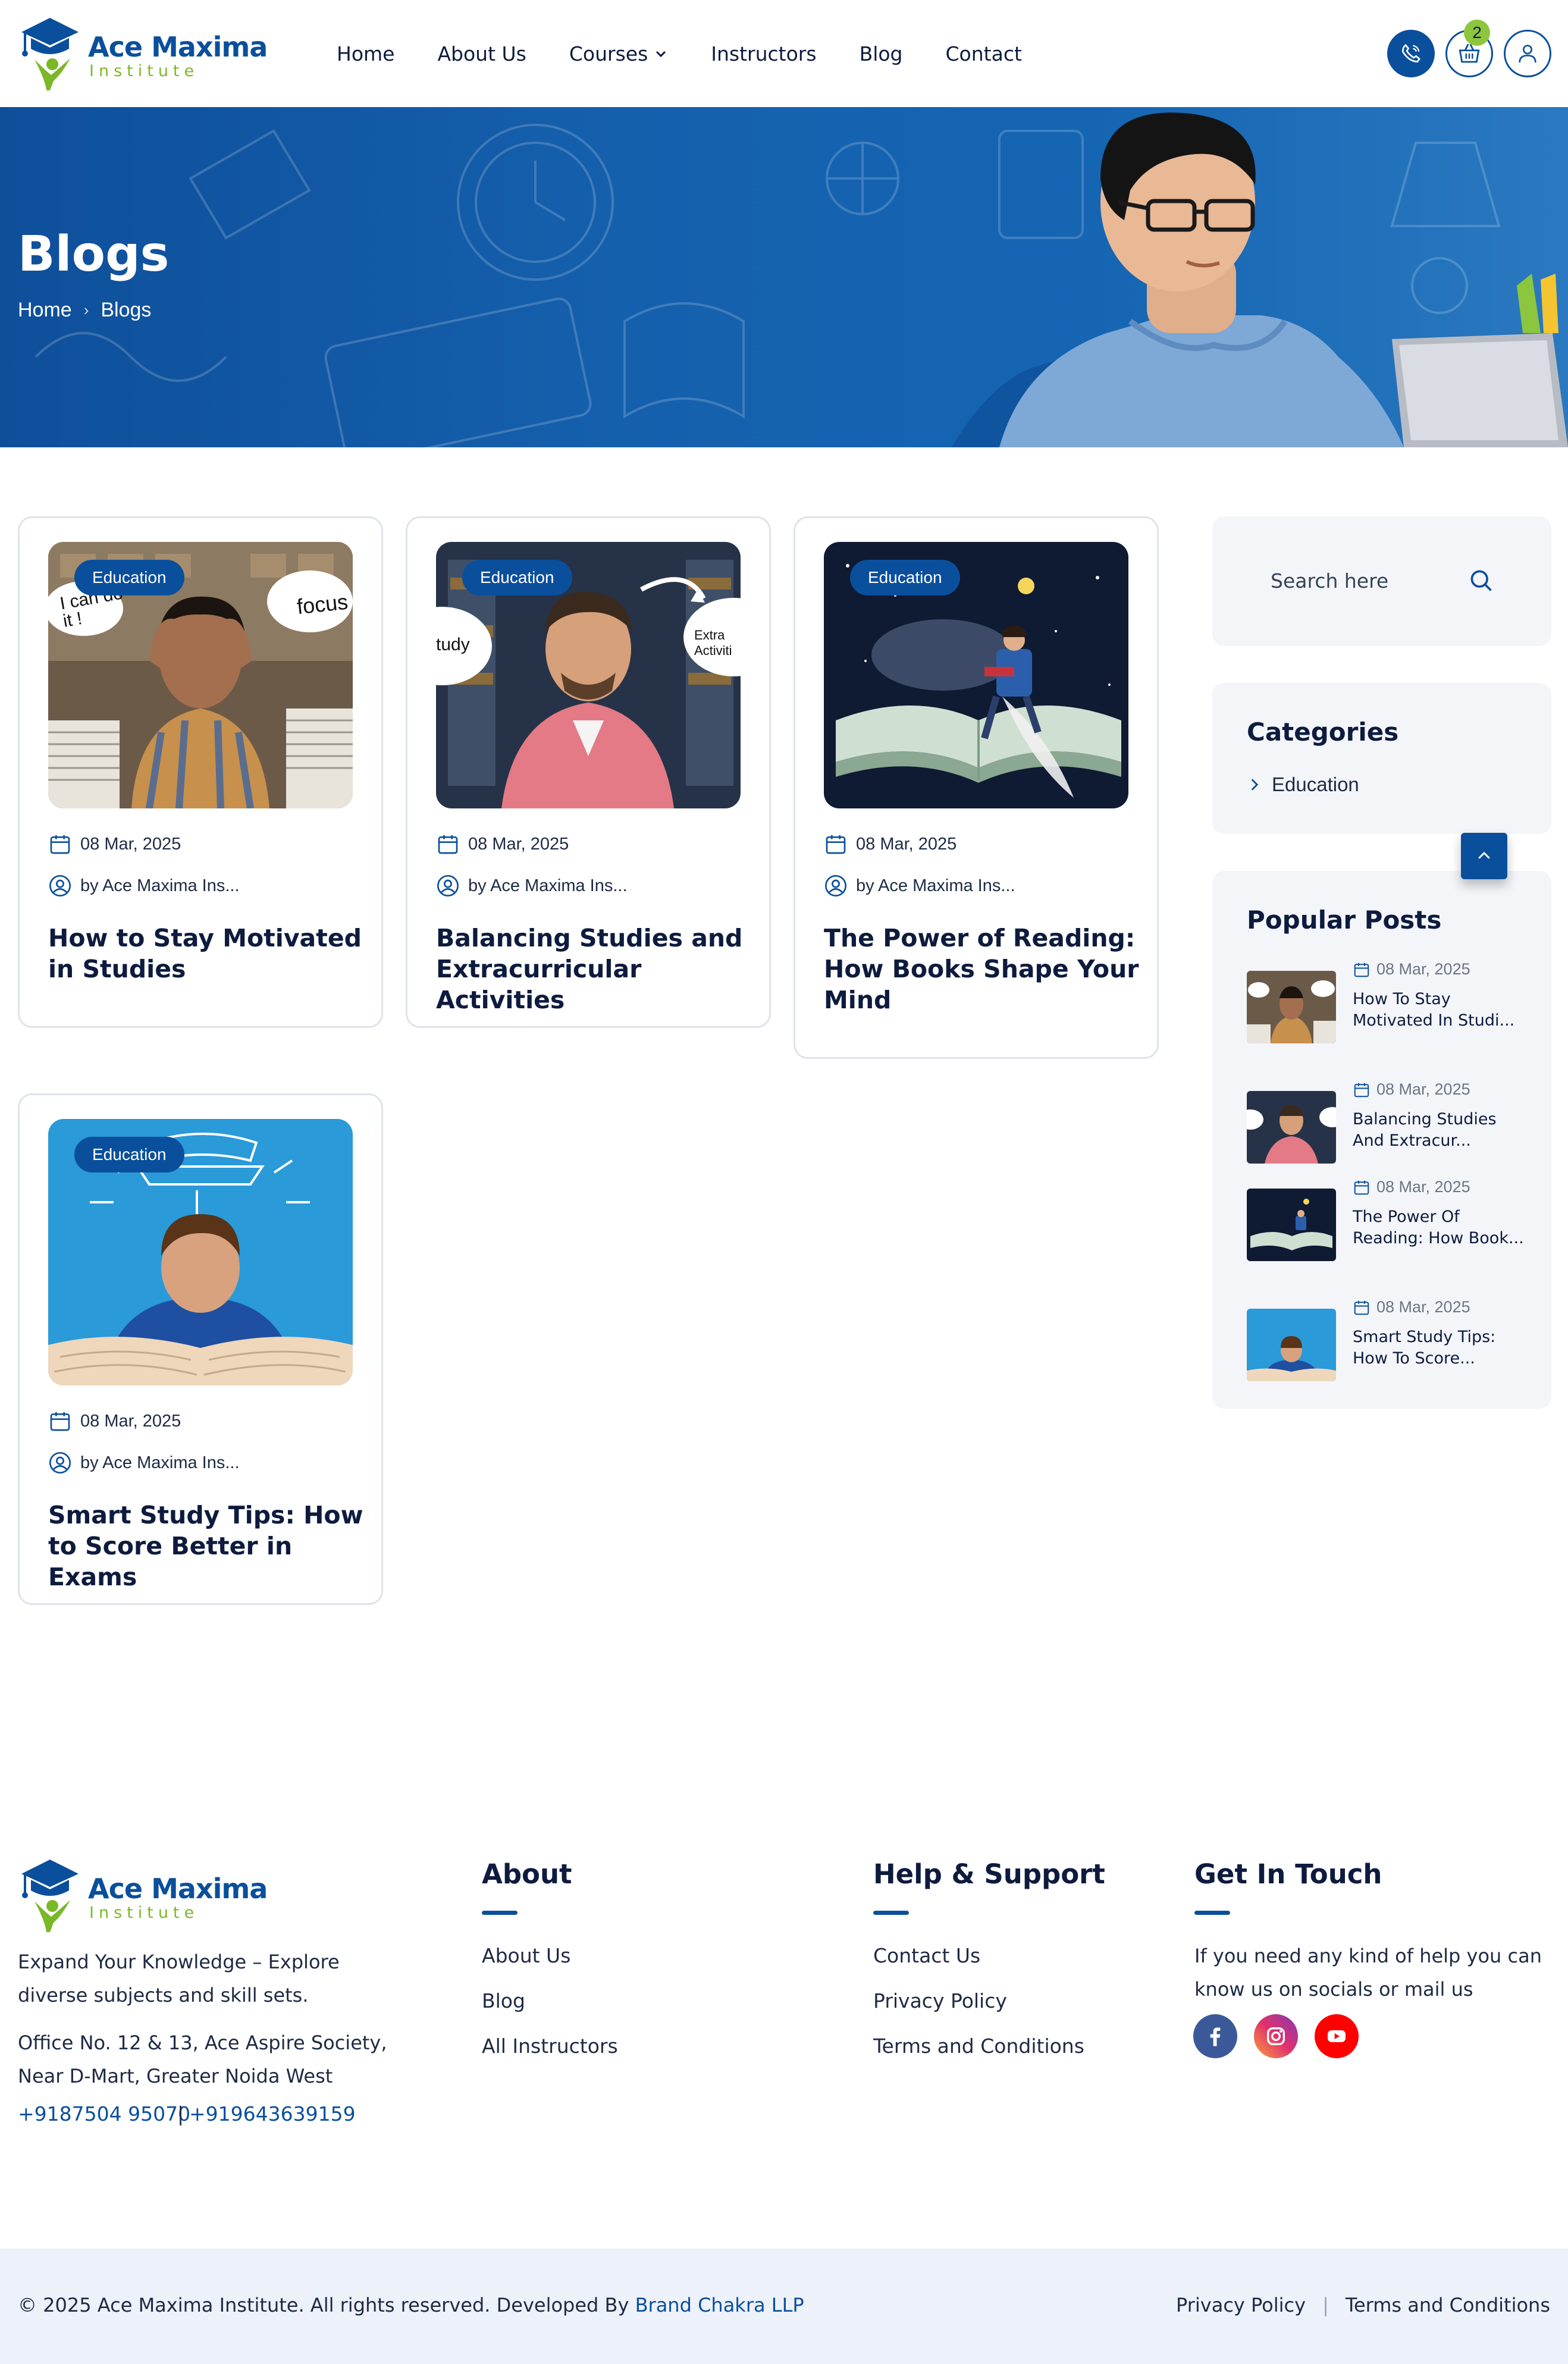 This screenshot has width=1568, height=2364. Describe the element at coordinates (661, 54) in the screenshot. I see `chevron-down-icon` at that location.